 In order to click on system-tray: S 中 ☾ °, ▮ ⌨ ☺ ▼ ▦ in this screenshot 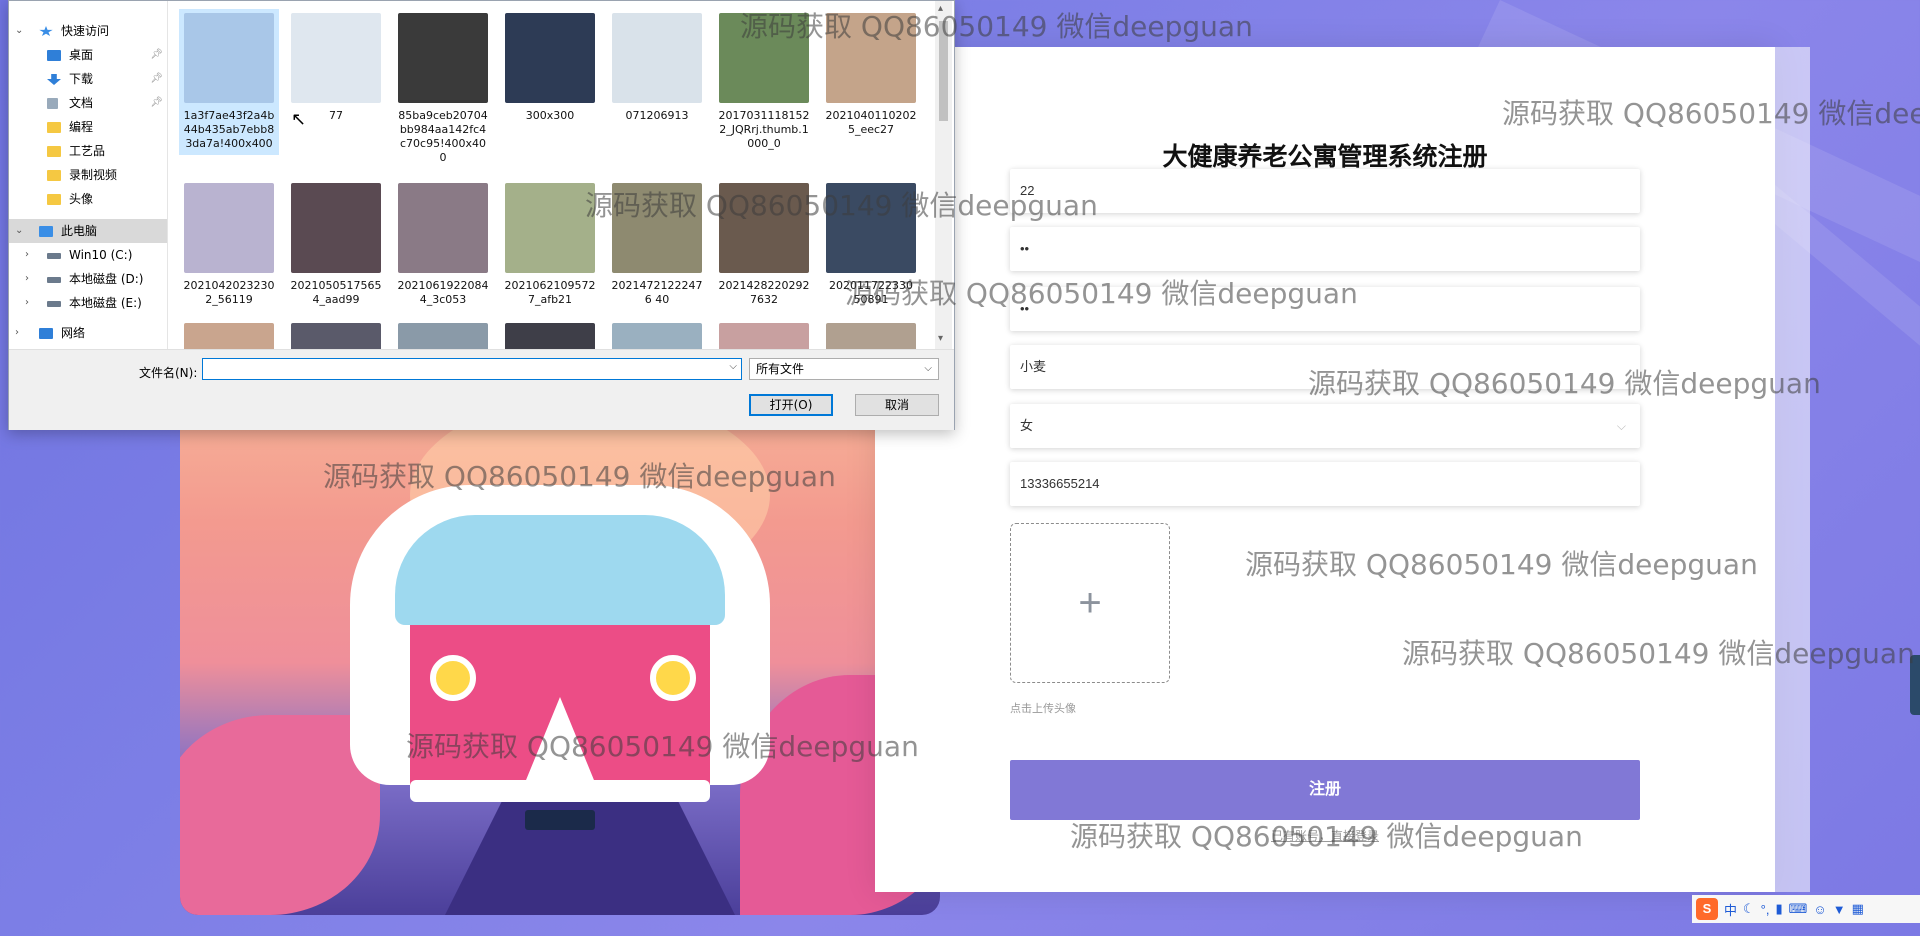, I will do `click(1806, 909)`.